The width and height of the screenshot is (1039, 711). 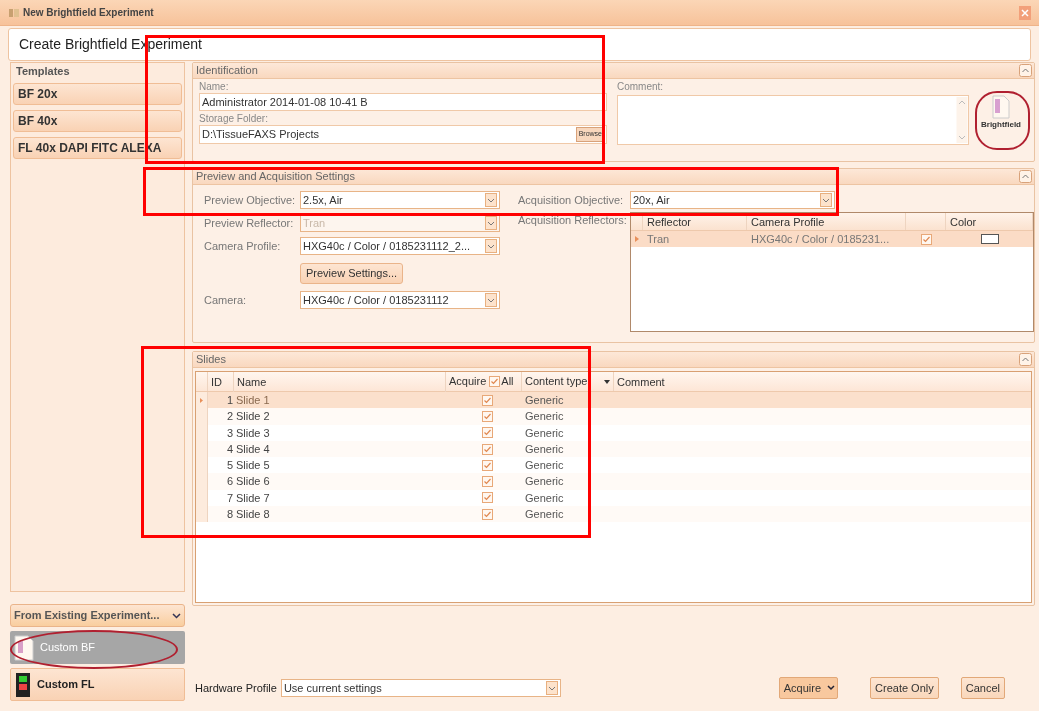 What do you see at coordinates (695, 221) in the screenshot?
I see `column-header: Reflector` at bounding box center [695, 221].